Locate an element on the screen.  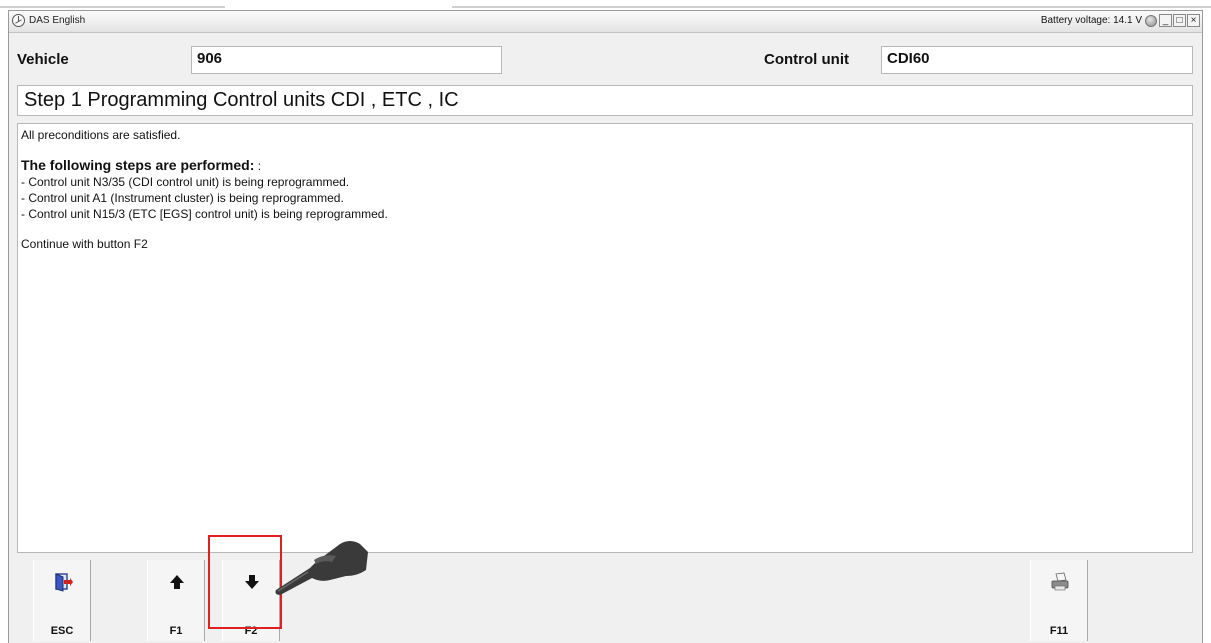
f1-button: F1 is located at coordinates (176, 600).